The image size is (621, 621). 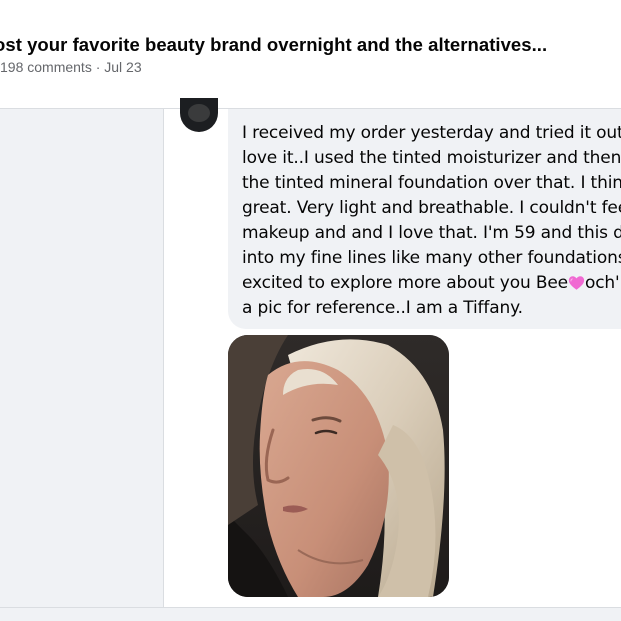 What do you see at coordinates (382, 308) in the screenshot?
I see `comment-line-8: a pic for reference..I am a Tiffany.` at bounding box center [382, 308].